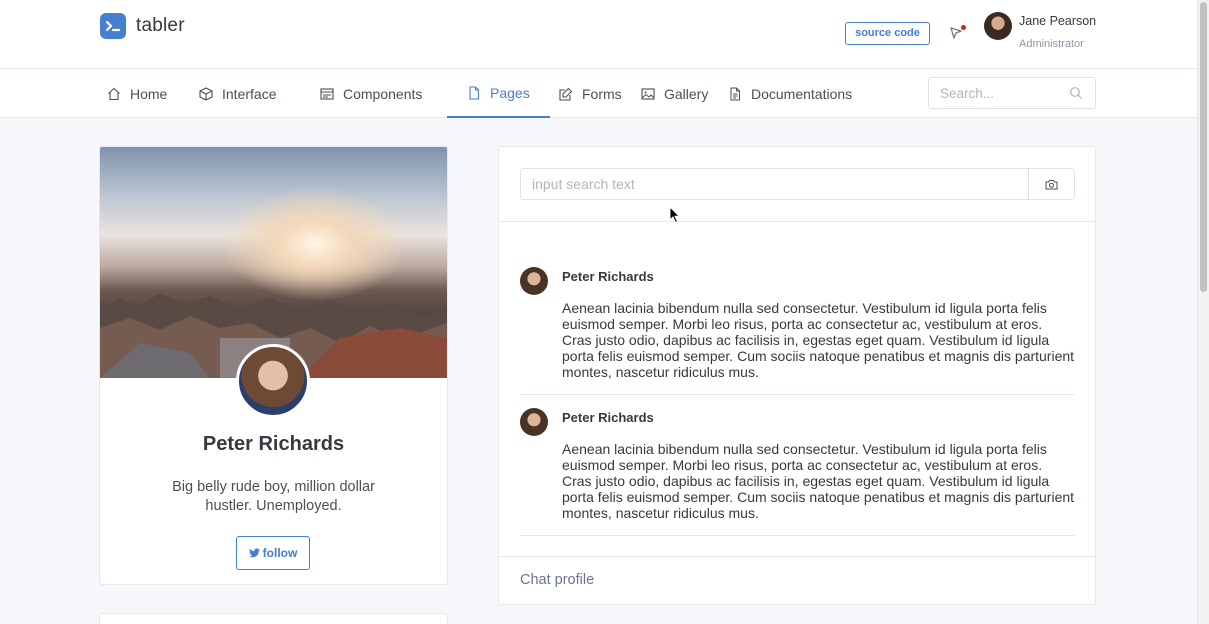  I want to click on twitter-icon, so click(254, 553).